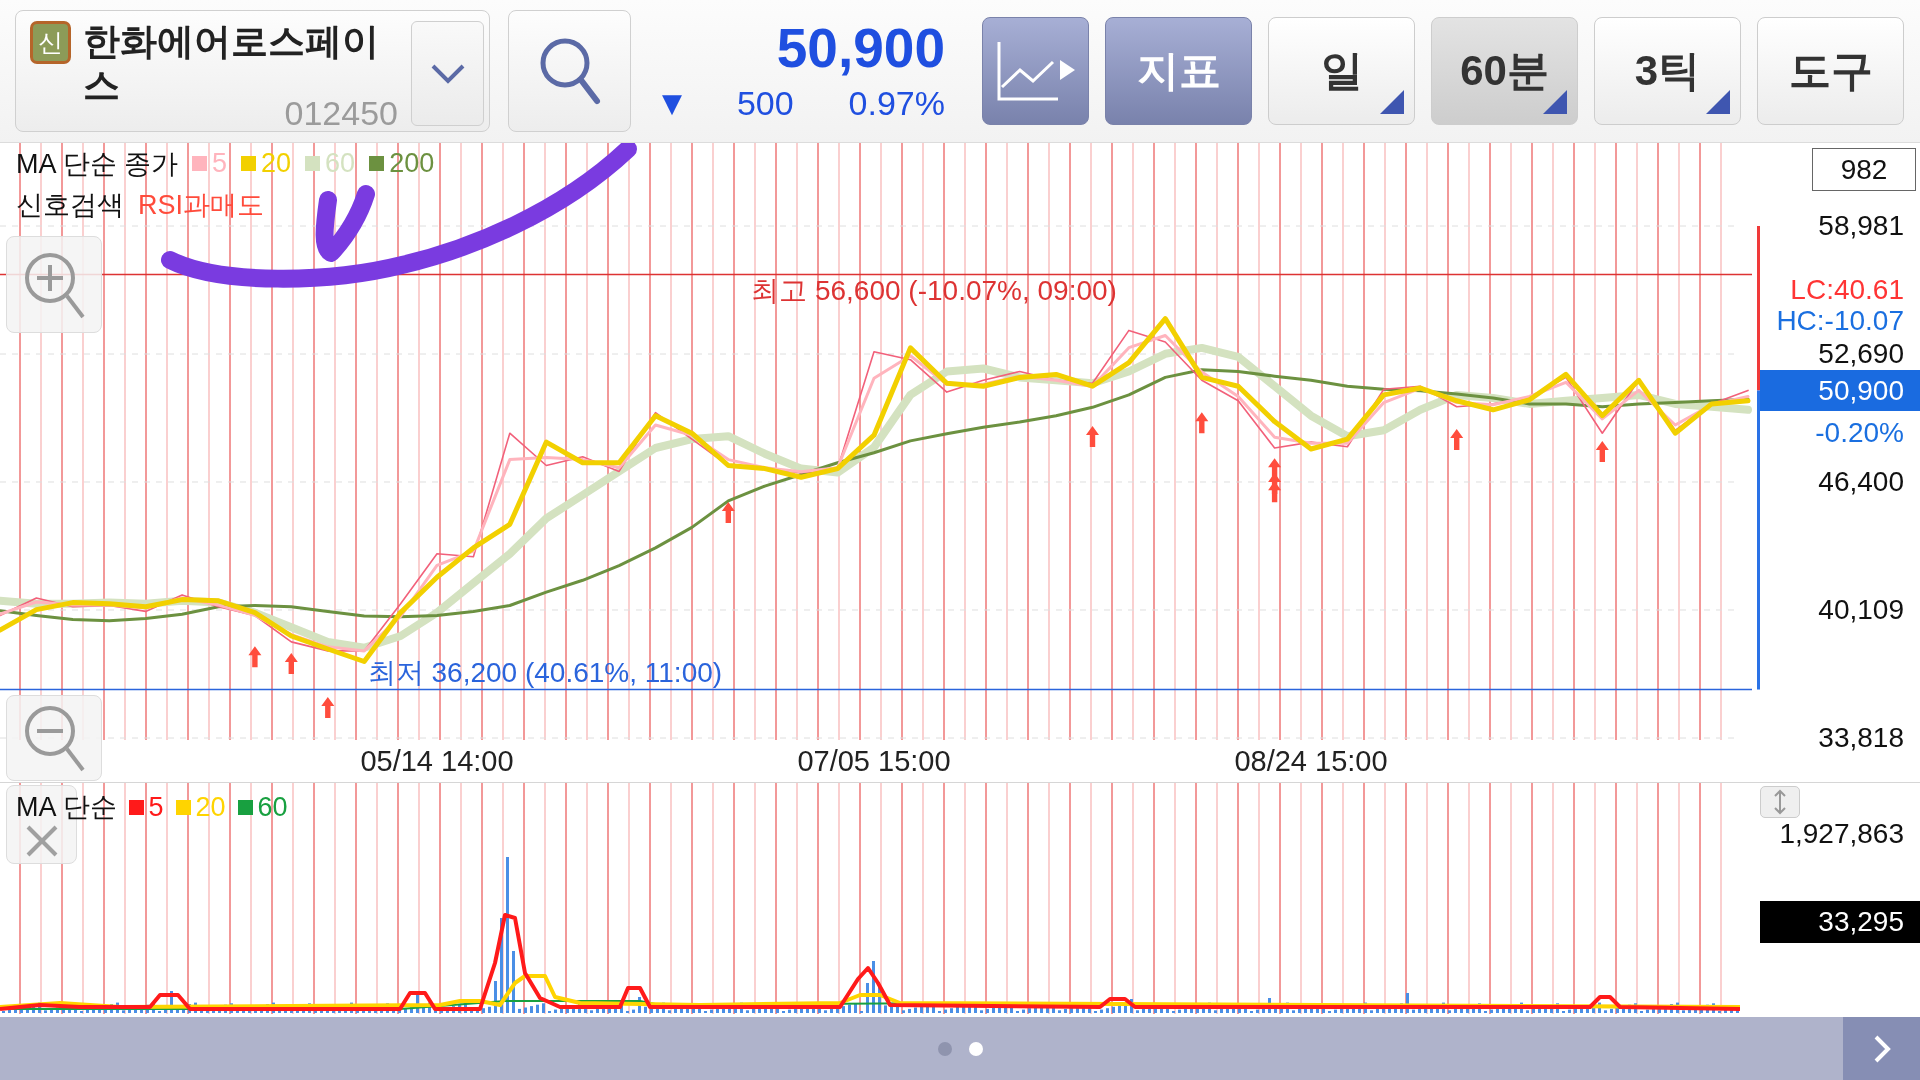 The height and width of the screenshot is (1080, 1920). Describe the element at coordinates (1861, 610) in the screenshot. I see `axis-tick-label: 40,109` at that location.